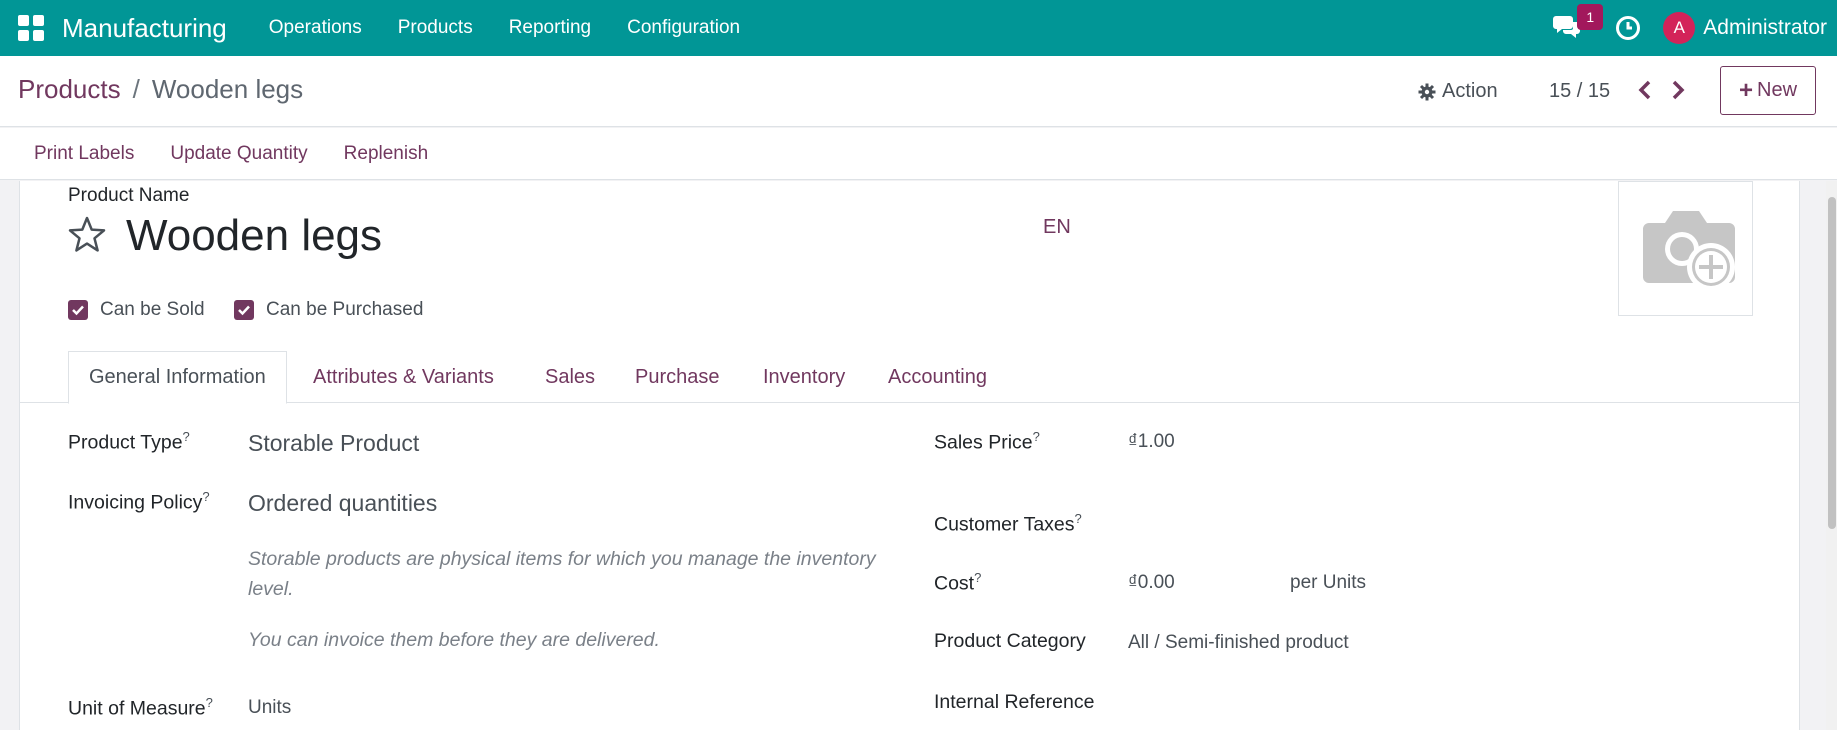  I want to click on favorite-star-icon, so click(87, 235).